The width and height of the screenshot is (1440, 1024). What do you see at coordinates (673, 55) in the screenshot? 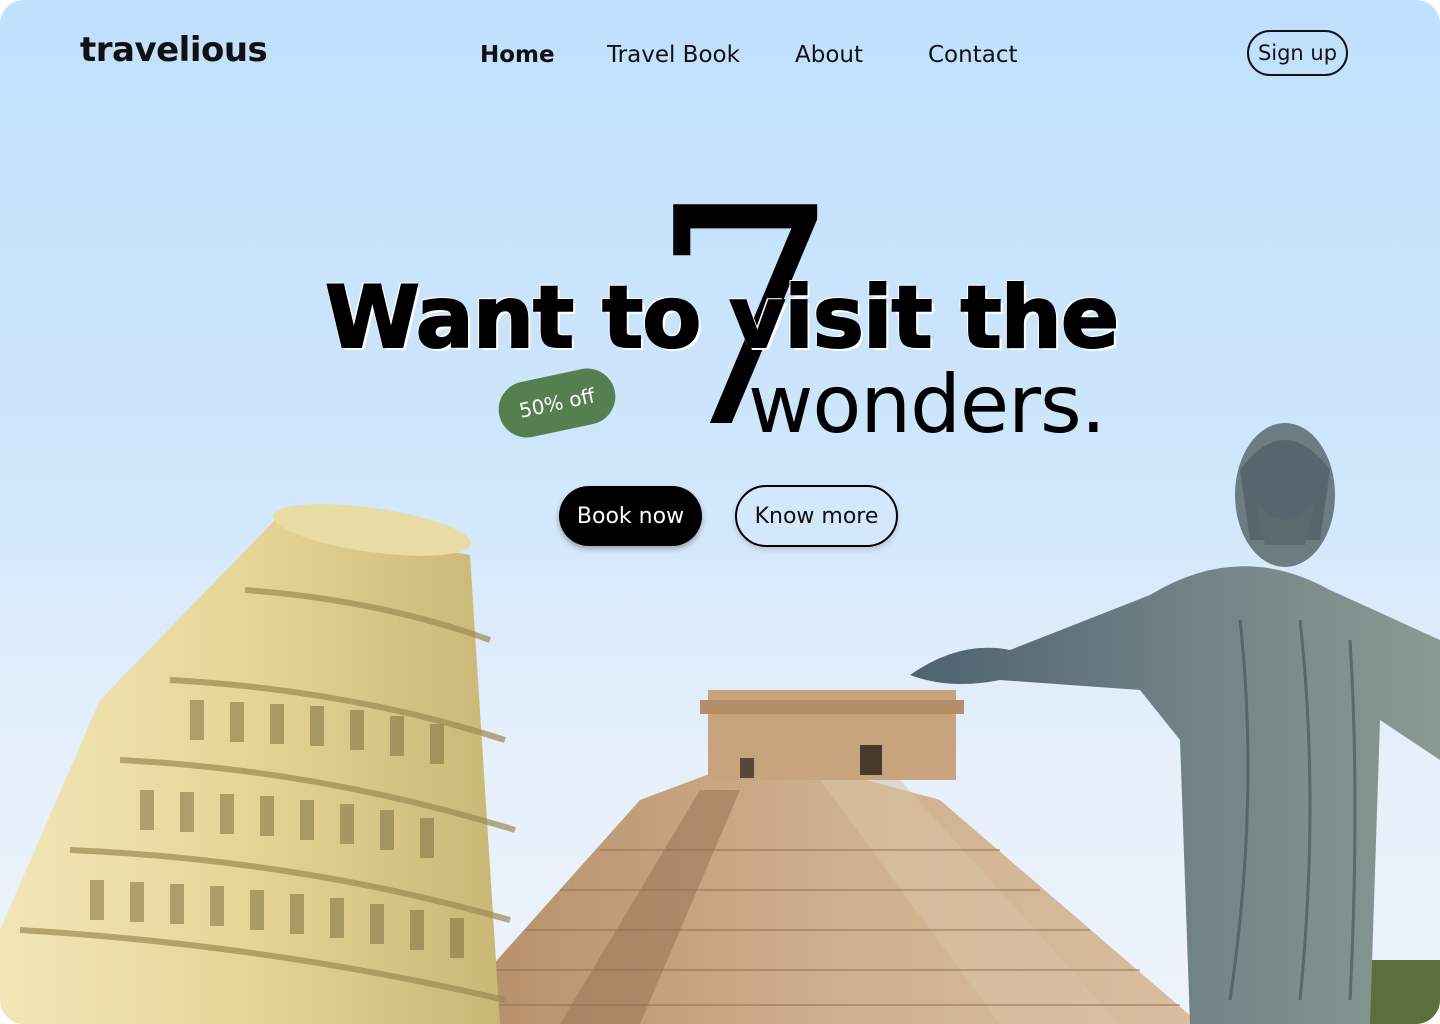
I see `nav-travel-book: Travel Book` at bounding box center [673, 55].